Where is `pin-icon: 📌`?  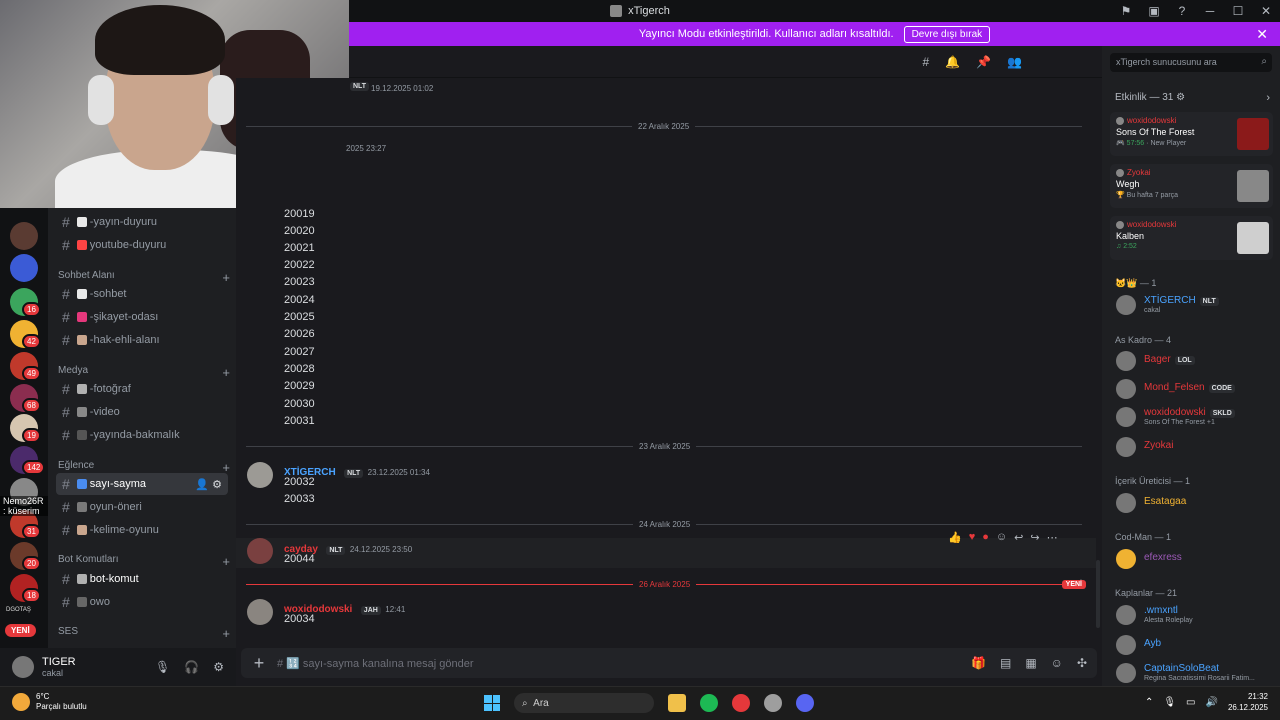 pin-icon: 📌 is located at coordinates (983, 62).